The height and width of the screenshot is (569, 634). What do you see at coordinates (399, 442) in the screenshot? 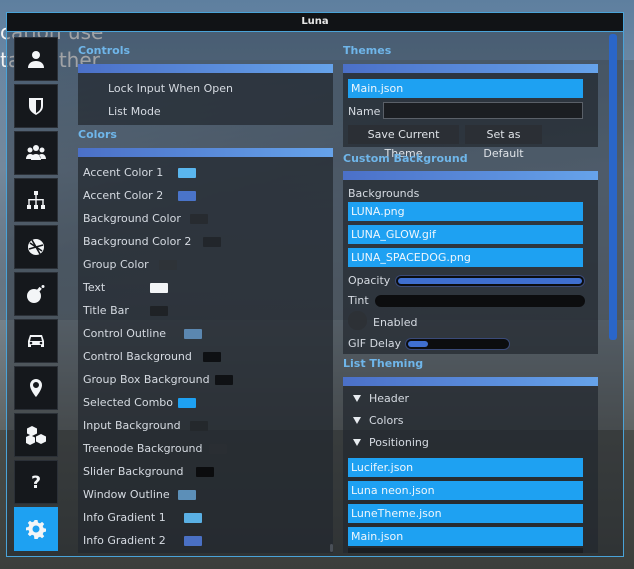
I see `tree-node-label: Positioning` at bounding box center [399, 442].